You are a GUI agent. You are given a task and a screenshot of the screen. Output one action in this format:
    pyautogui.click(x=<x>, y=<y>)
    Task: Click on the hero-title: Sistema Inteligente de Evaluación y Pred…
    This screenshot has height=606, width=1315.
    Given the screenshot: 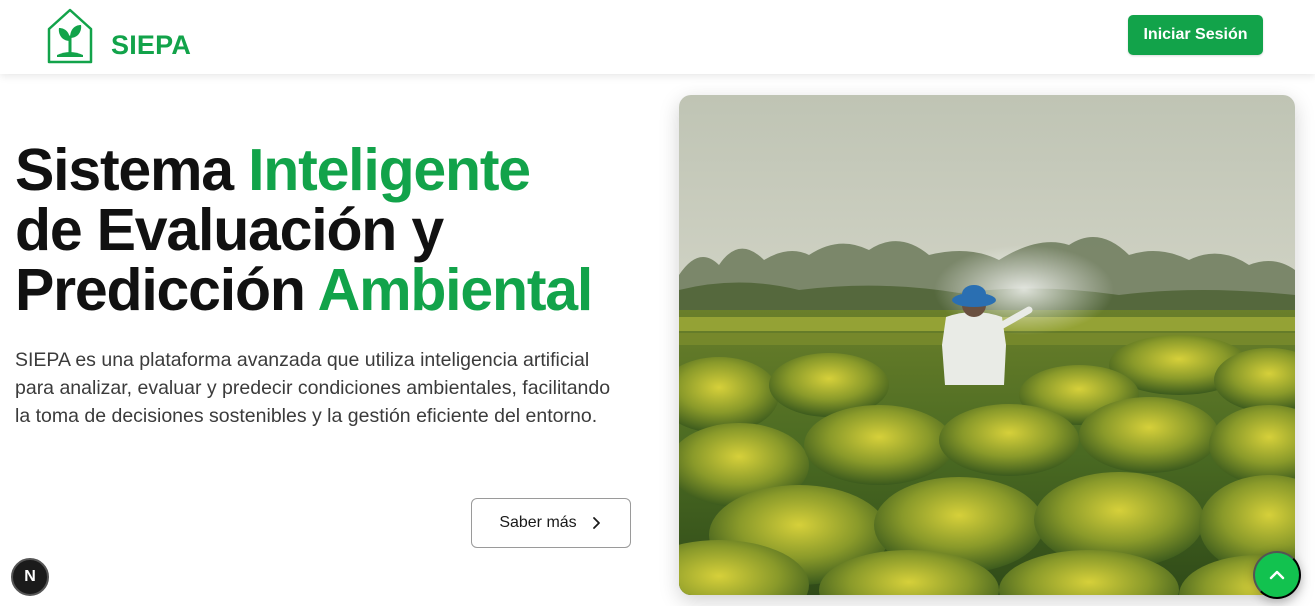 What is the action you would take?
    pyautogui.click(x=335, y=230)
    